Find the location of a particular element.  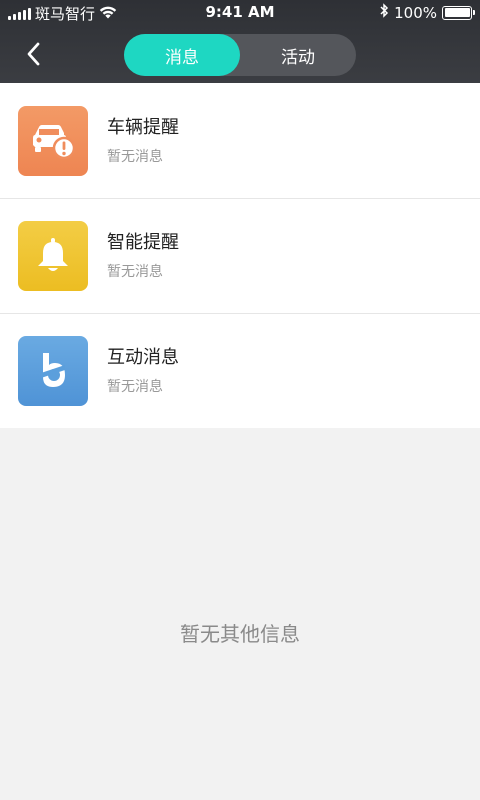

battery-percent: 100% is located at coordinates (415, 12).